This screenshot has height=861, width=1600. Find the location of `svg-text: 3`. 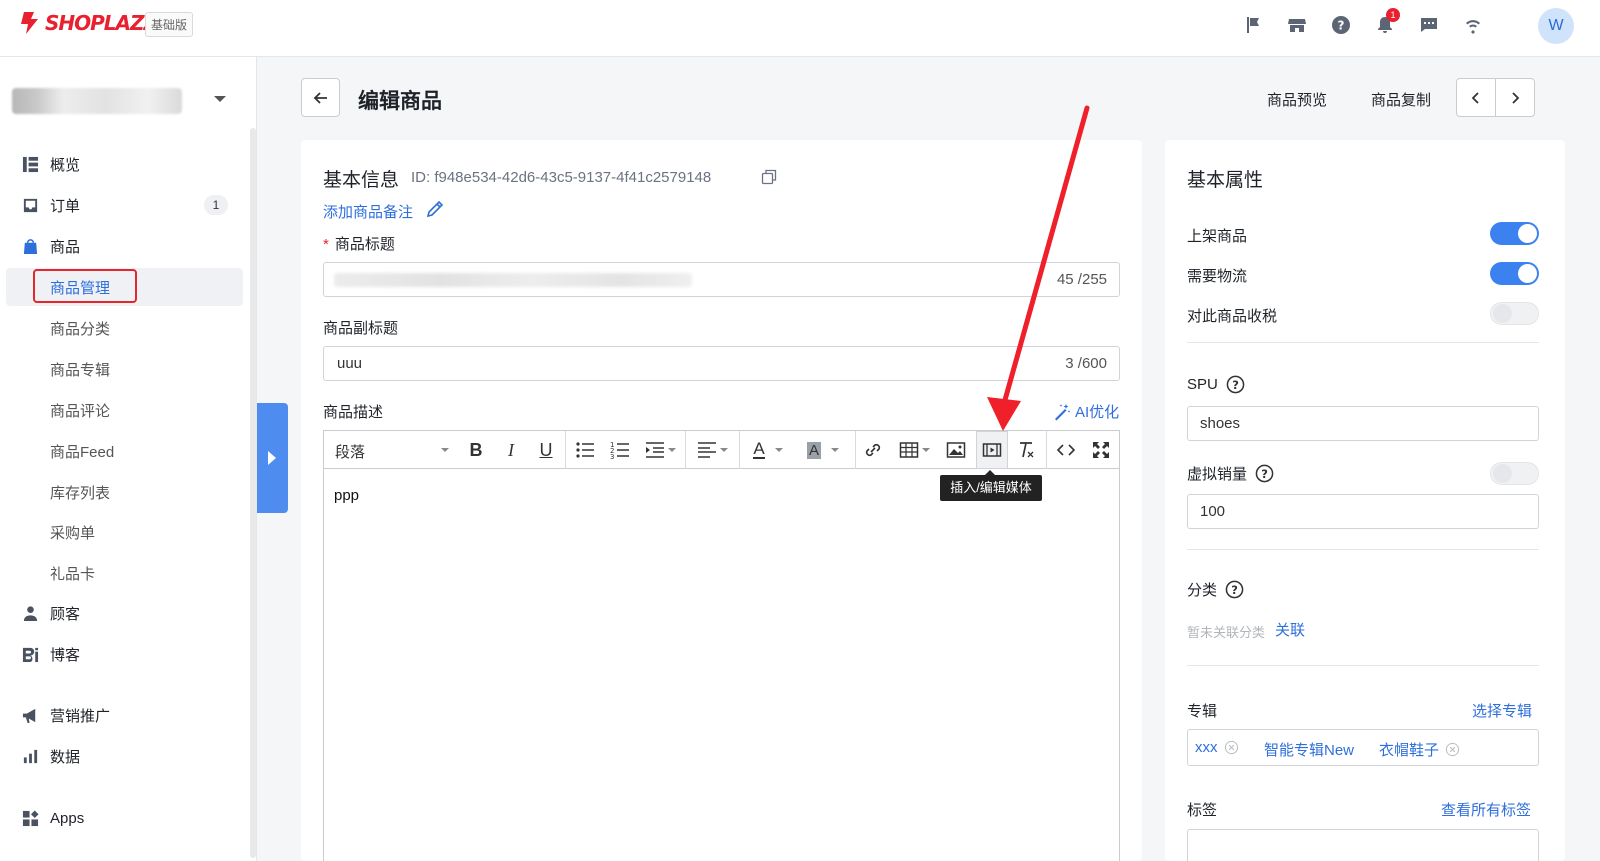

svg-text: 3 is located at coordinates (612, 456).